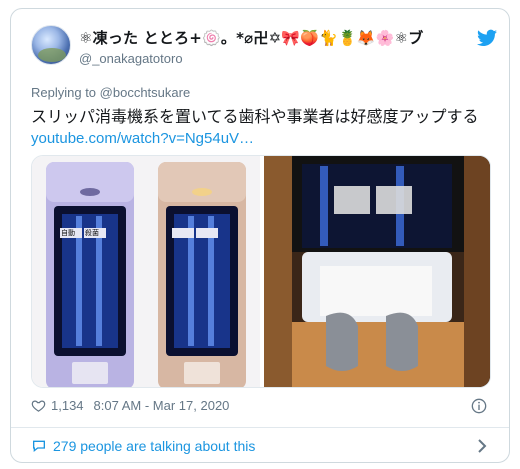  I want to click on user-handle: @_onakagatotoro, so click(131, 58).